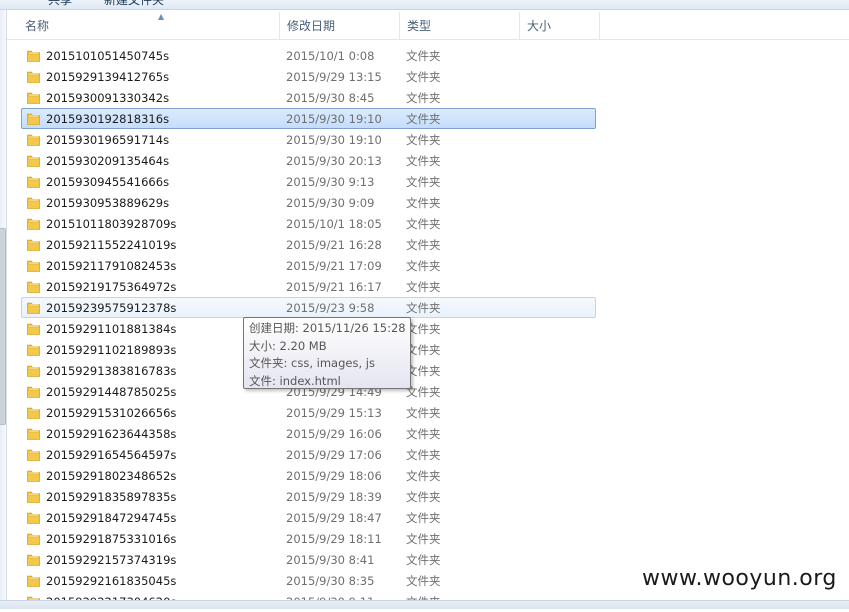 This screenshot has width=849, height=612. I want to click on file-modified-date: 2015/9/29 13:15, so click(334, 77).